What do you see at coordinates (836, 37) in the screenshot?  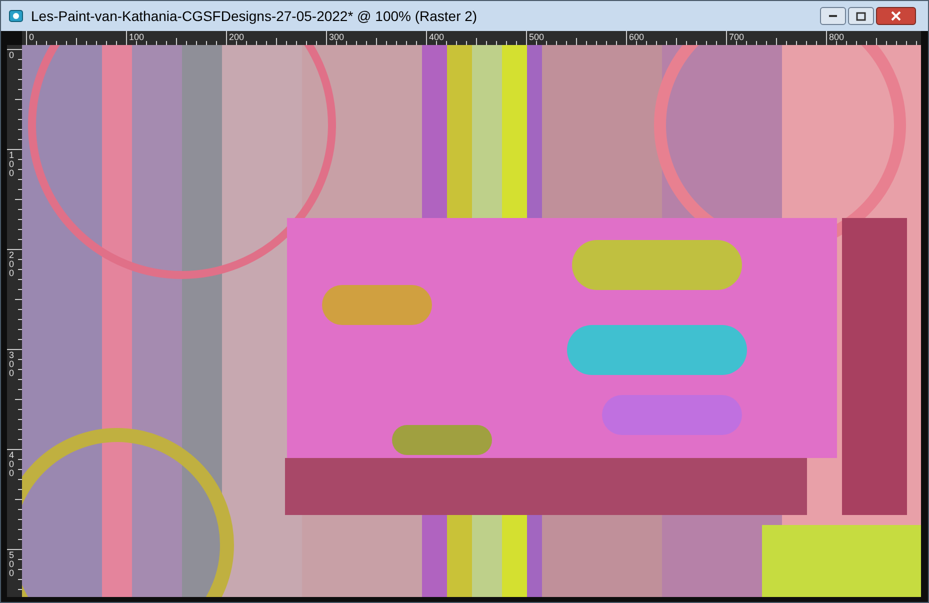 I see `ruler-label: 800` at bounding box center [836, 37].